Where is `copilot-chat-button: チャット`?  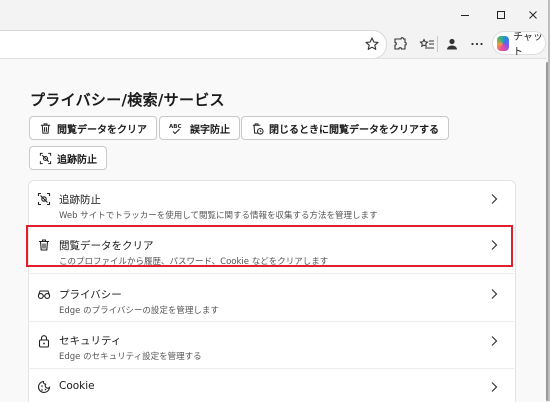
copilot-chat-button: チャット is located at coordinates (519, 44).